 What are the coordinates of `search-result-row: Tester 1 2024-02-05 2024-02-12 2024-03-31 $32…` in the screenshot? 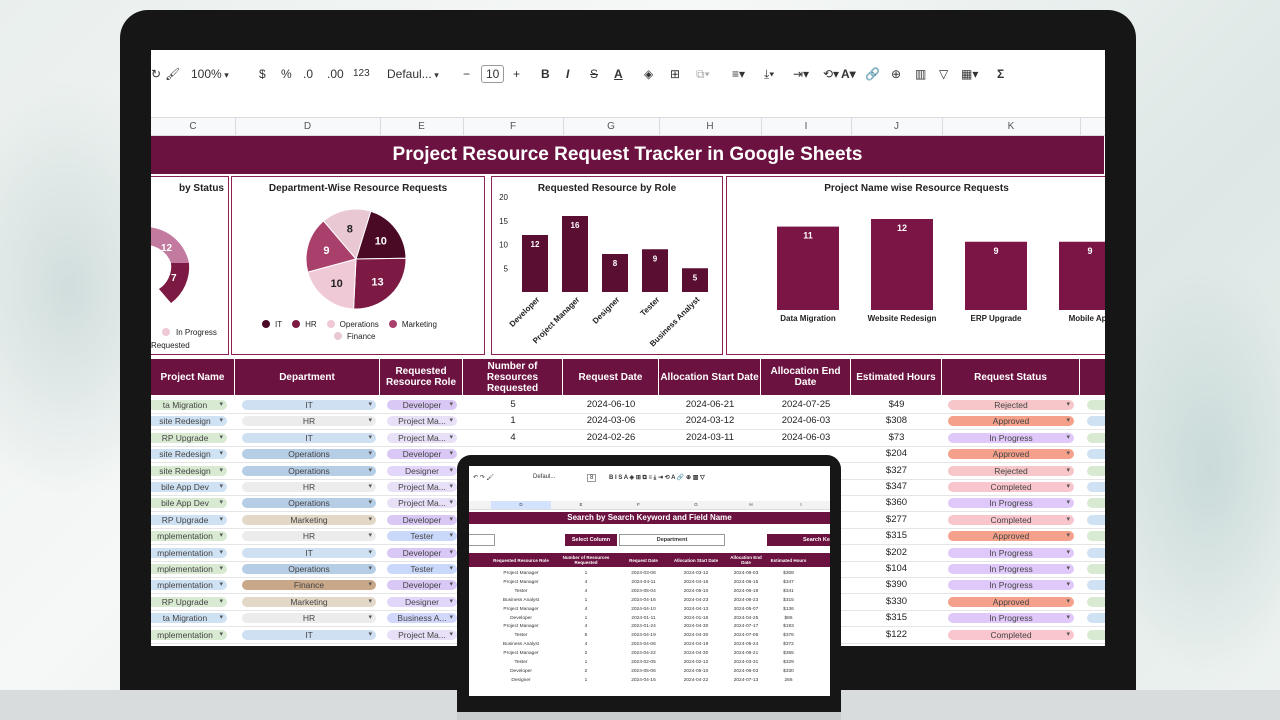 It's located at (649, 662).